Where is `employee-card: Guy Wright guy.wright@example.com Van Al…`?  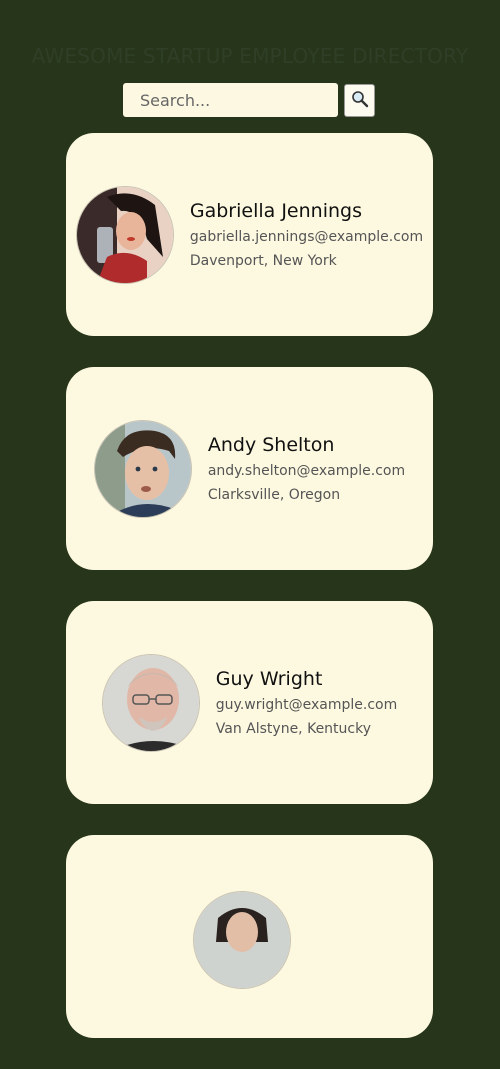
employee-card: Guy Wright guy.wright@example.com Van Al… is located at coordinates (249, 702).